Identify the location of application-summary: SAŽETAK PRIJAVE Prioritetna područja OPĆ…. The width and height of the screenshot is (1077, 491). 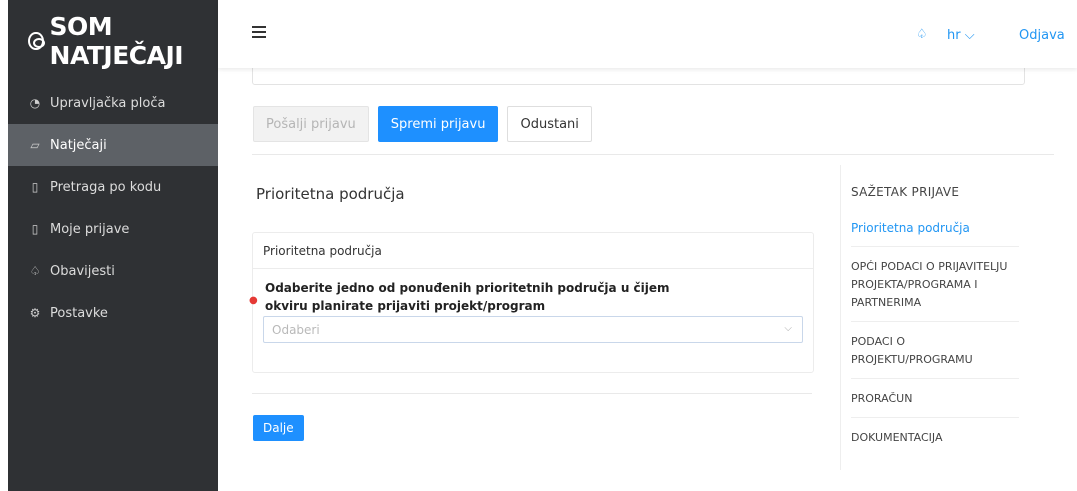
(940, 317).